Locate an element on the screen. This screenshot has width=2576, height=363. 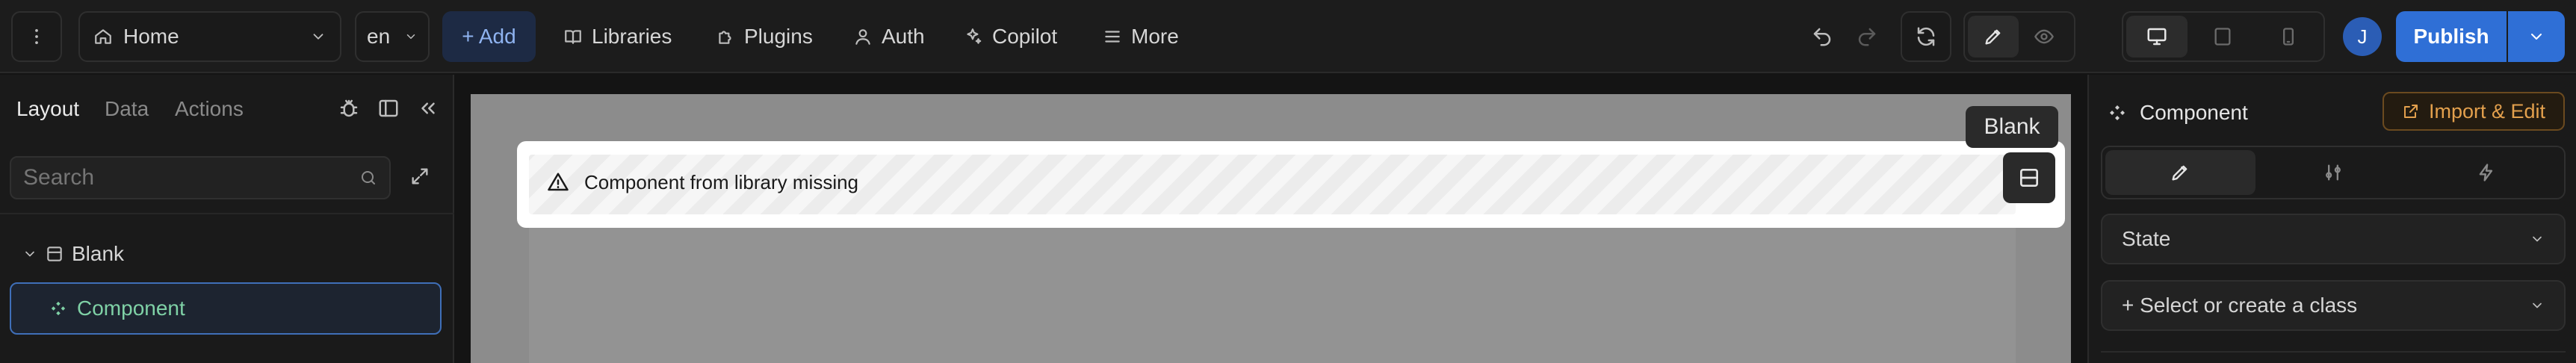
redo-icon is located at coordinates (1867, 37).